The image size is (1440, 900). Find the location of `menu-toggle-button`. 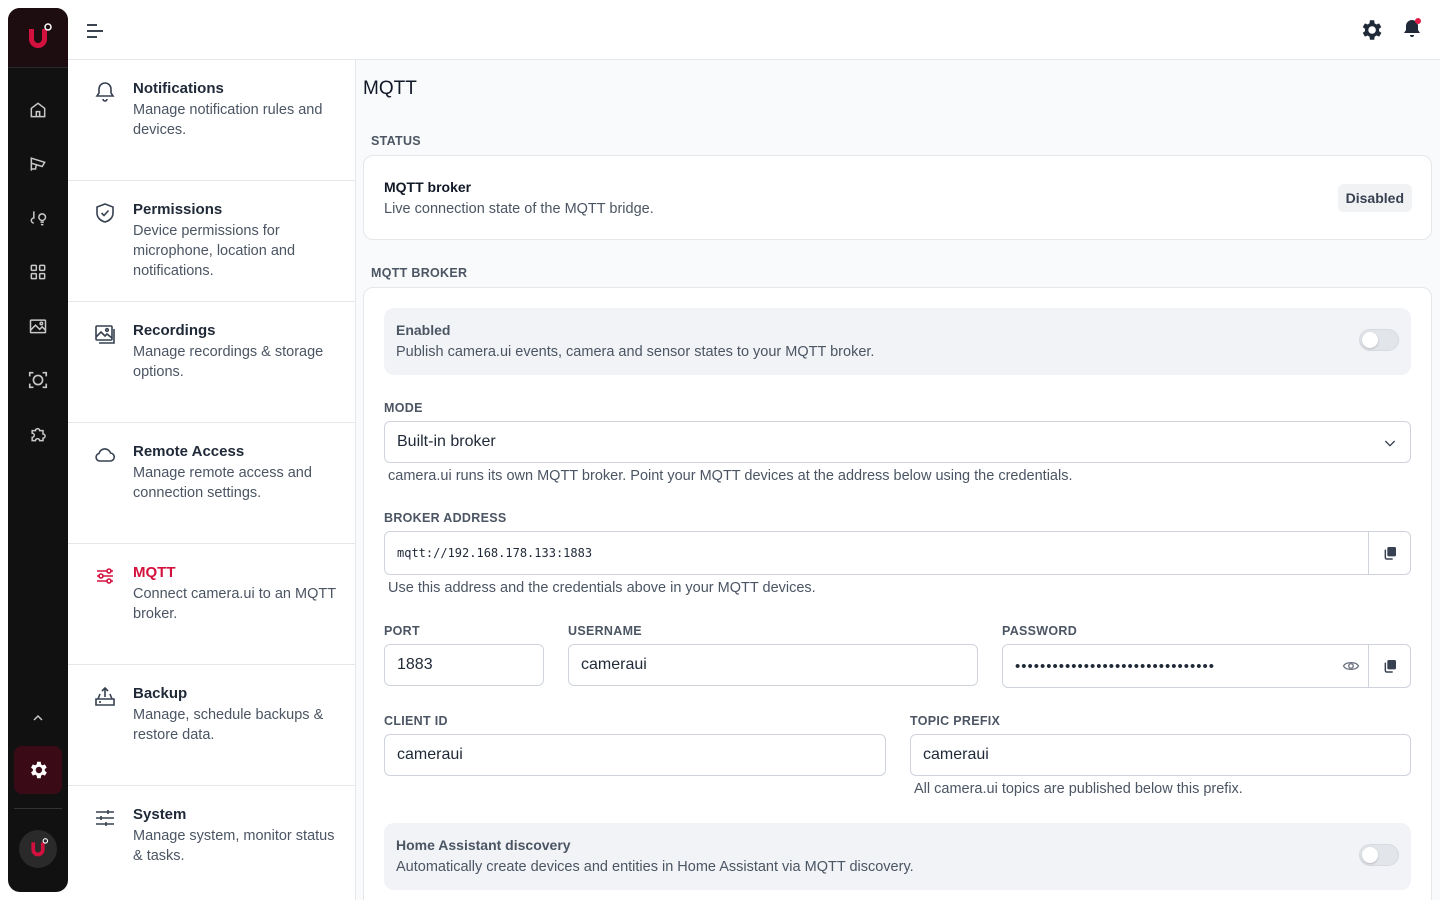

menu-toggle-button is located at coordinates (95, 31).